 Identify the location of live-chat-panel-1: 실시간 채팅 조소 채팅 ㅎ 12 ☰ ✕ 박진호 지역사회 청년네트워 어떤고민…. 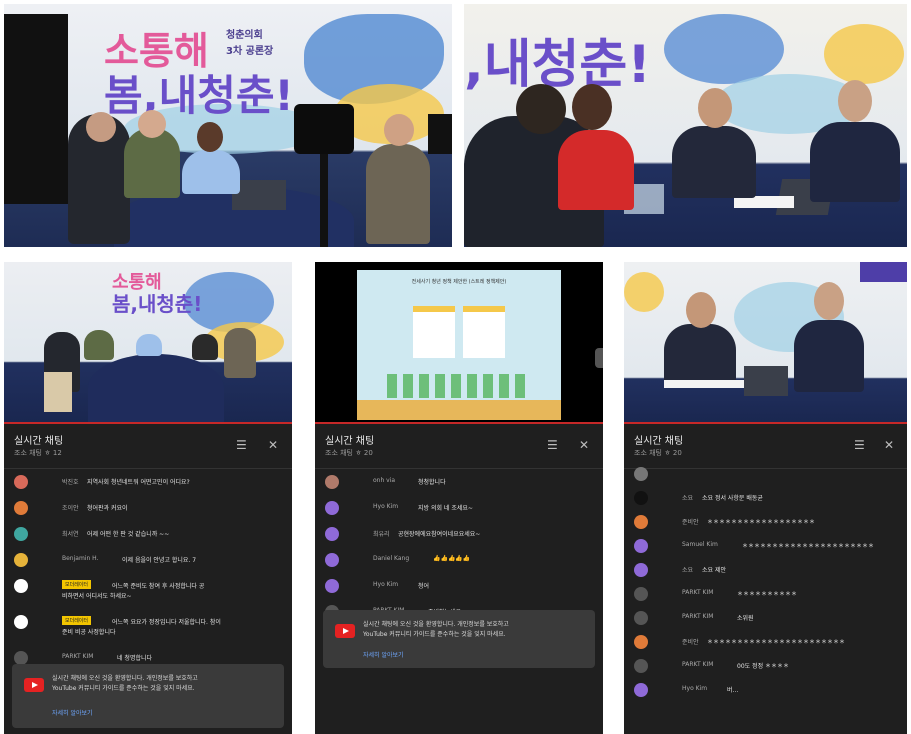
(148, 579).